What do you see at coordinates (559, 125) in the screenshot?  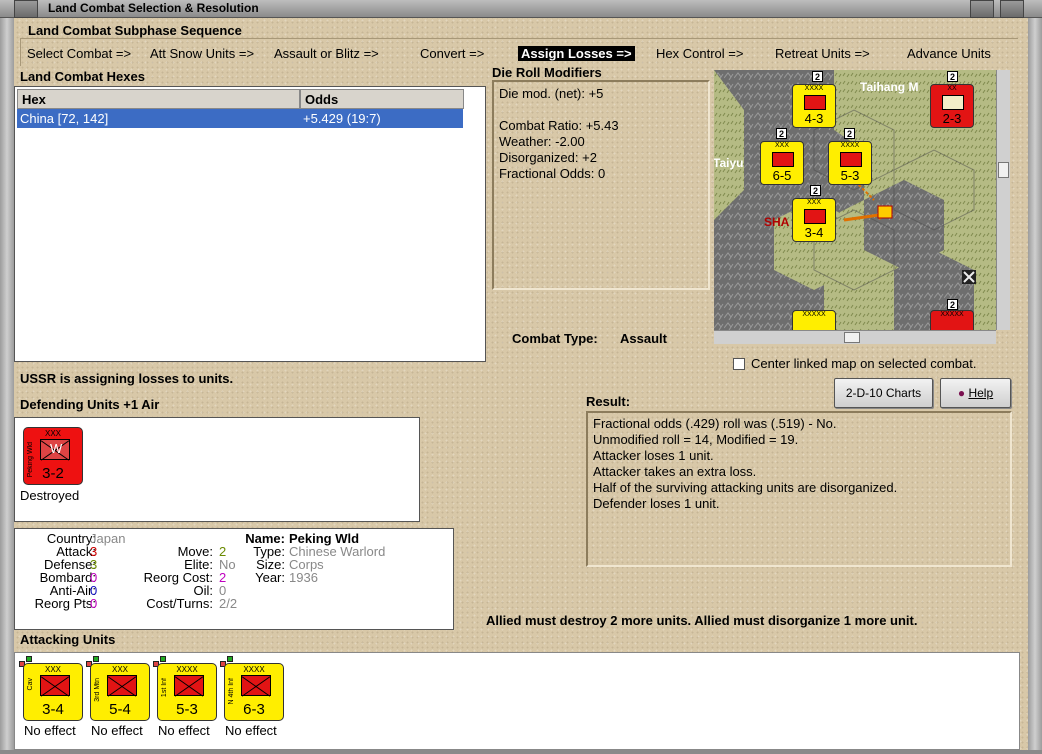 I see `modifier-line: Combat Ratio: +5.43` at bounding box center [559, 125].